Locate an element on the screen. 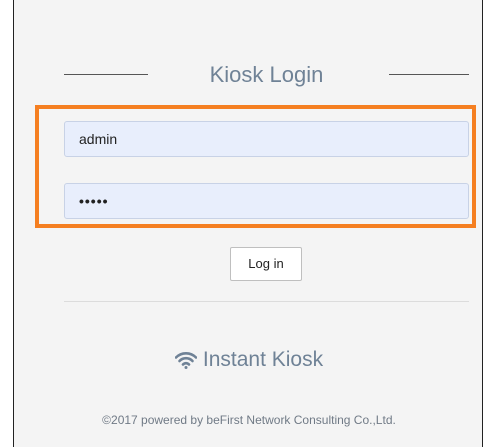  brand-logo: Instant Kiosk is located at coordinates (249, 360).